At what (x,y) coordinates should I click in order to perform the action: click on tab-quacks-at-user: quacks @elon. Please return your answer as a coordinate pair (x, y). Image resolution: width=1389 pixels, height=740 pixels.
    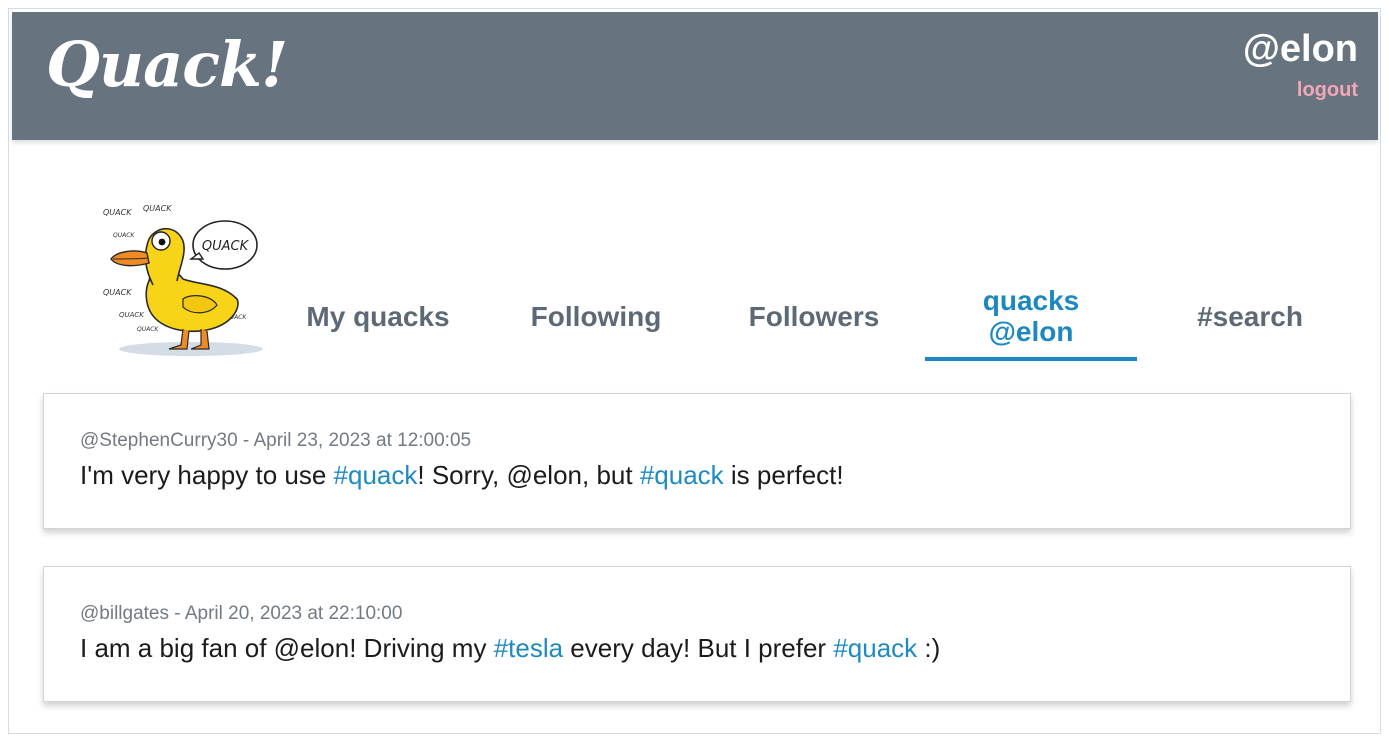
    Looking at the image, I should click on (1031, 316).